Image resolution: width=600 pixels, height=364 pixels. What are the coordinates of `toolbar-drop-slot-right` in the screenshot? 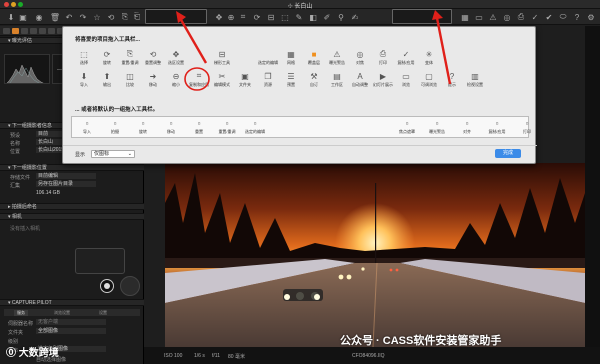 It's located at (422, 16).